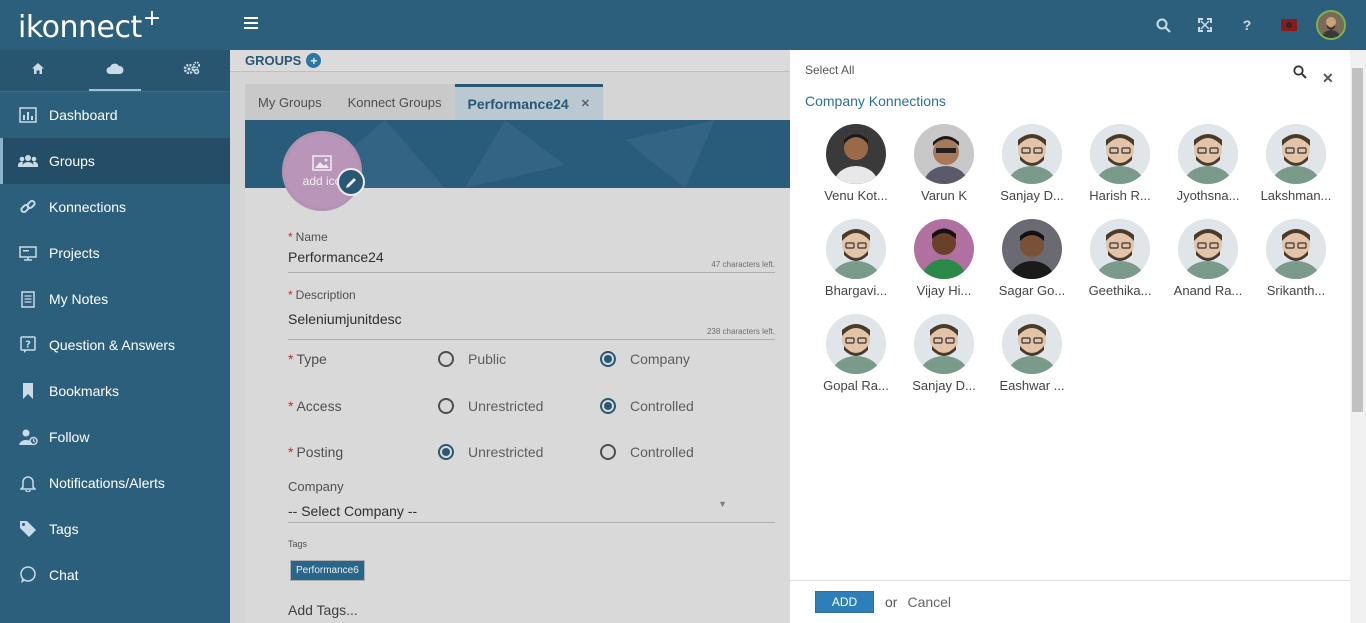  I want to click on sidebar-item-konnections: Konnections, so click(115, 207).